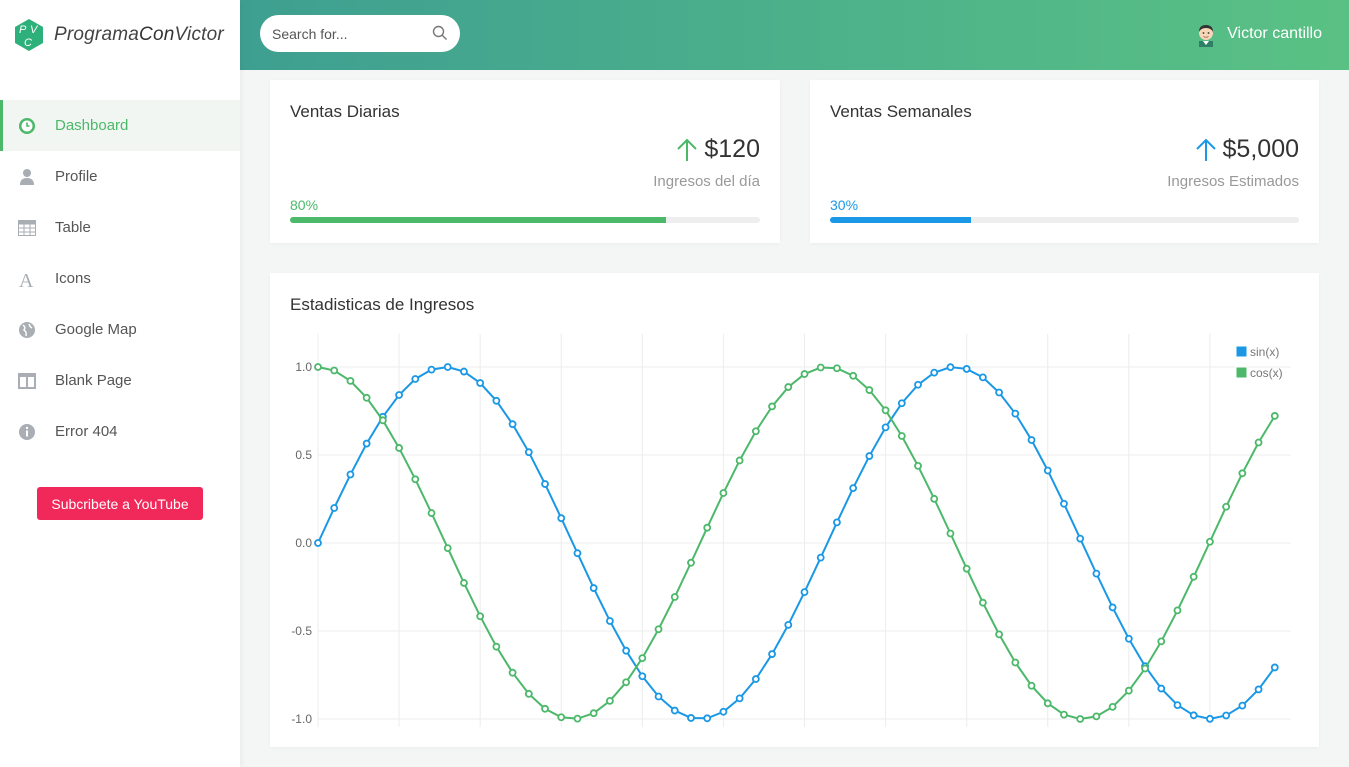  I want to click on search-input, so click(347, 33).